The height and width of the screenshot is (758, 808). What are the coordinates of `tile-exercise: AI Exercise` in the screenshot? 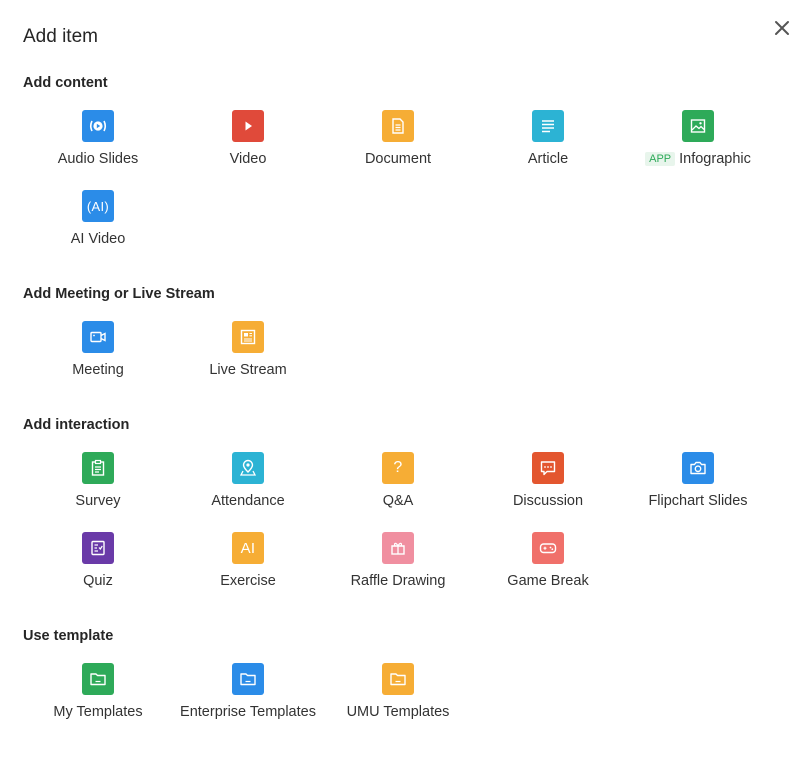 It's located at (248, 562).